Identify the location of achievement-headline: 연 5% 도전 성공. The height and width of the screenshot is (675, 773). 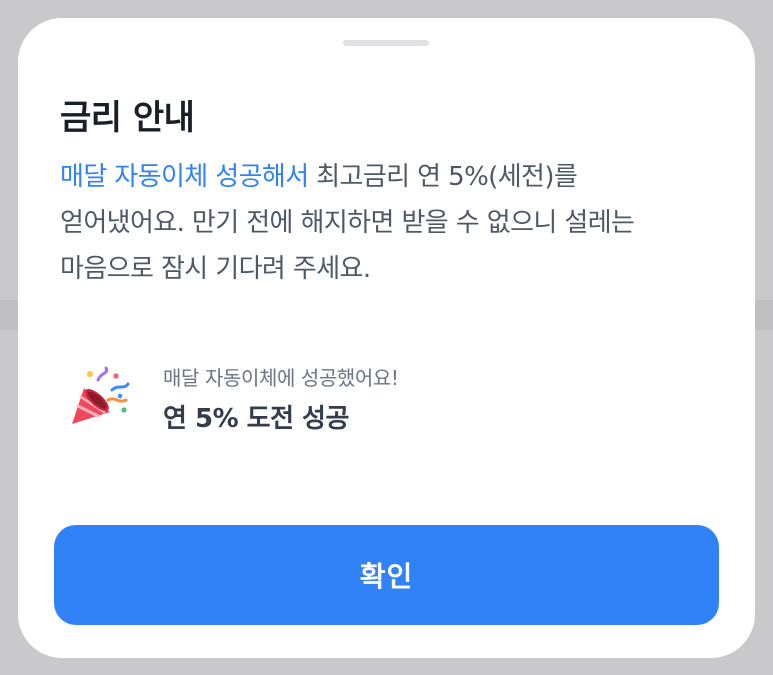
(256, 419).